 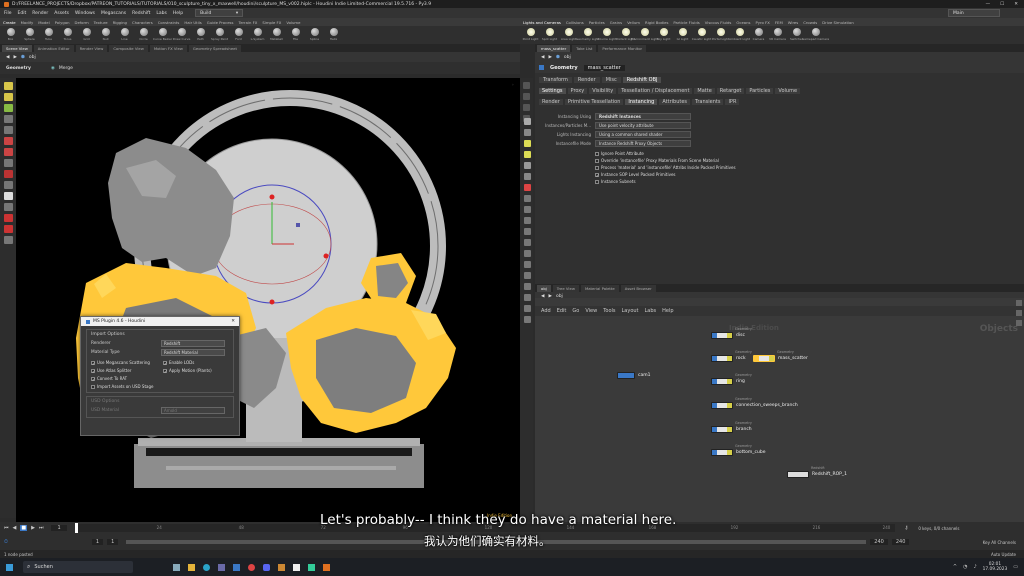 What do you see at coordinates (738, 450) in the screenshot?
I see `node-bottom-cube: Geometry bottom_cube` at bounding box center [738, 450].